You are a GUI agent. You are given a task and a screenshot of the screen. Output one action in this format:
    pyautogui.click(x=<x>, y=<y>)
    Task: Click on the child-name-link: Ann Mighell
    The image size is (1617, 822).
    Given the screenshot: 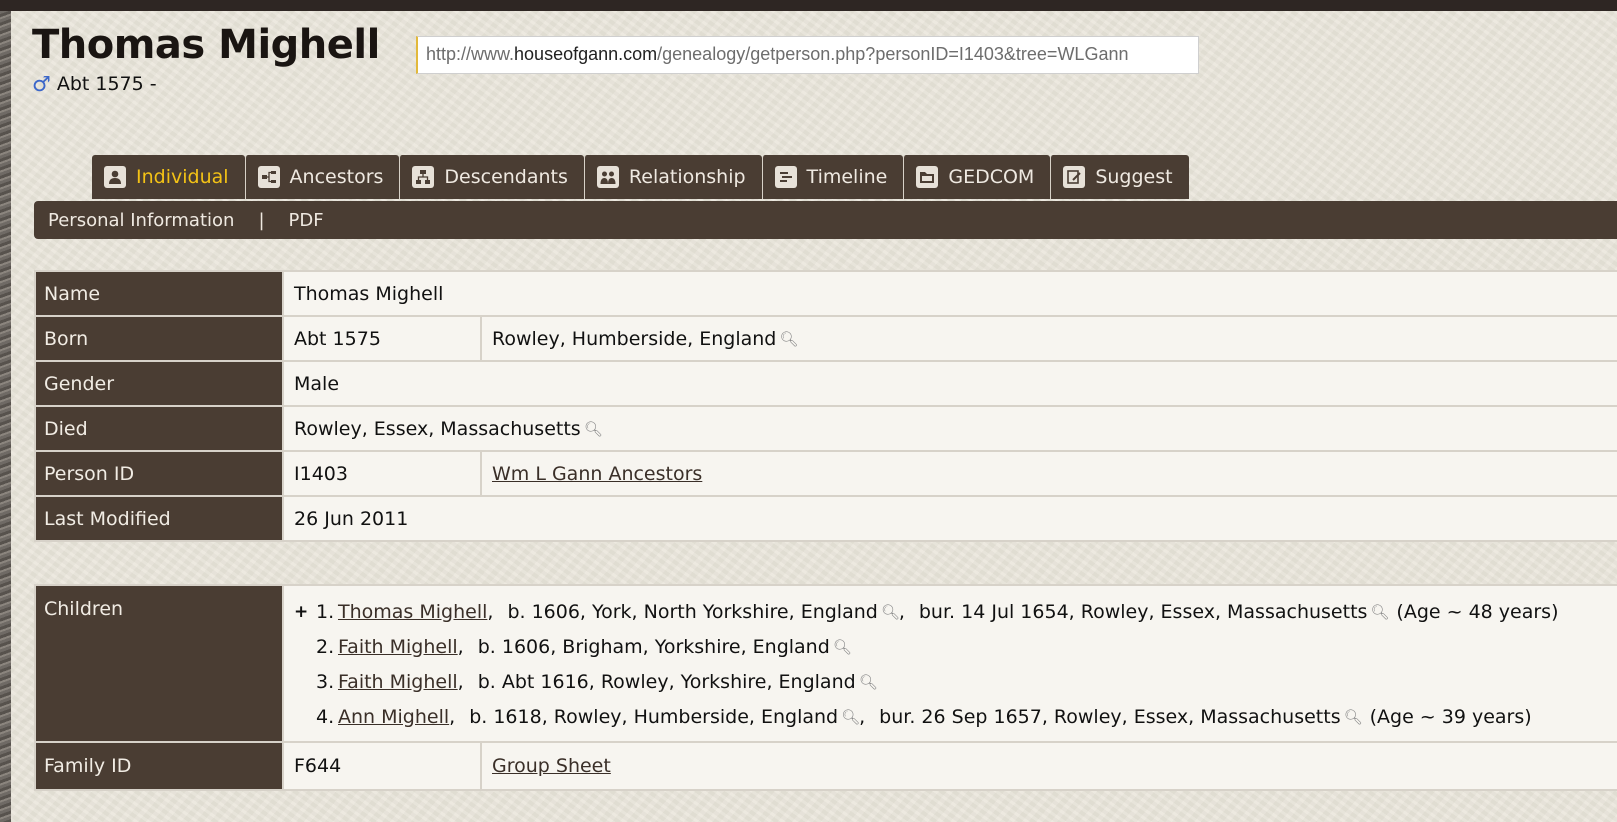 What is the action you would take?
    pyautogui.click(x=393, y=717)
    